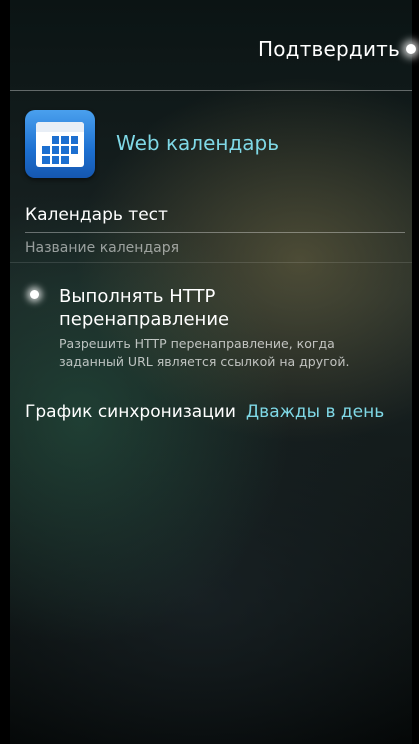  I want to click on calendar-icon, so click(60, 144).